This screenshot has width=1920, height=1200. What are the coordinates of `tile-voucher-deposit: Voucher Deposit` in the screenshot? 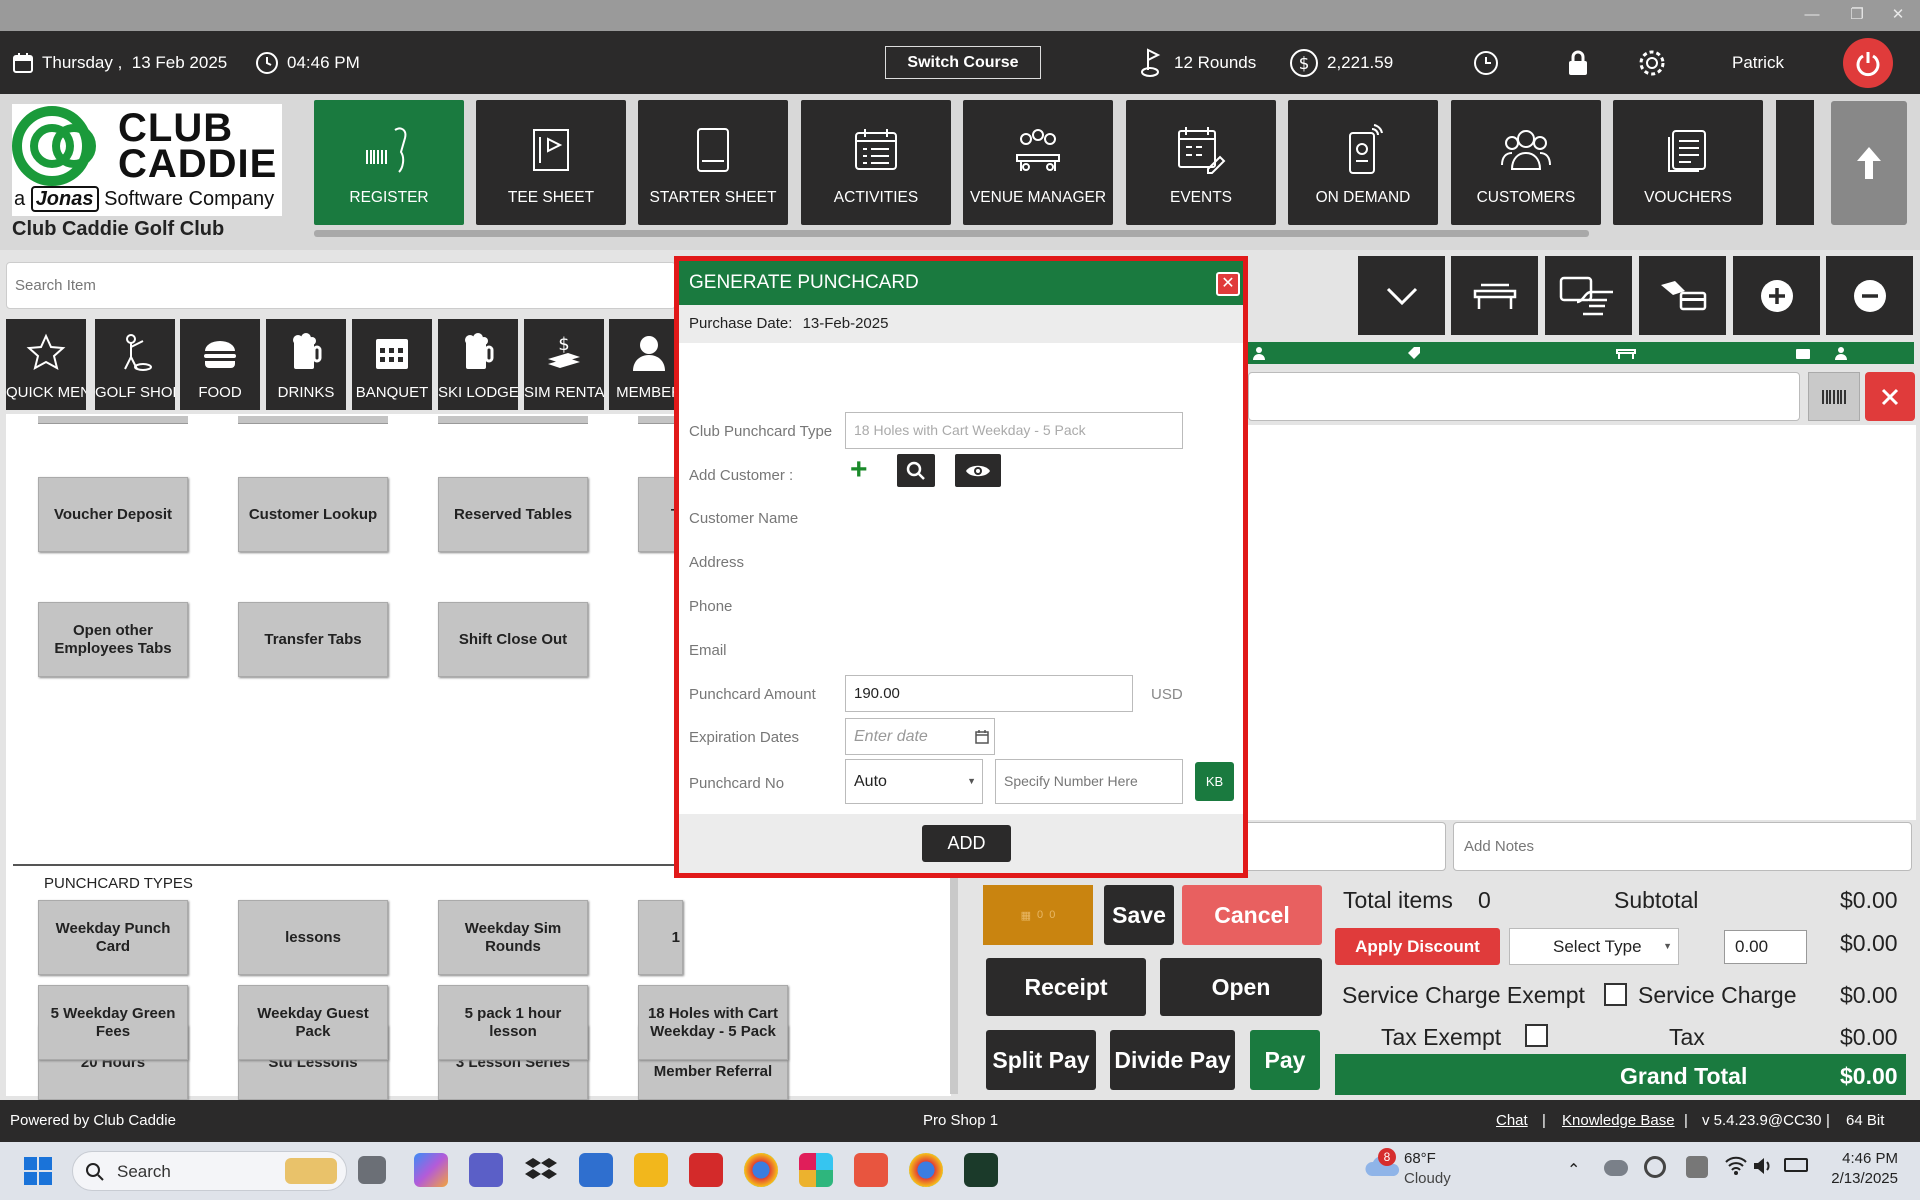 It's located at (113, 514).